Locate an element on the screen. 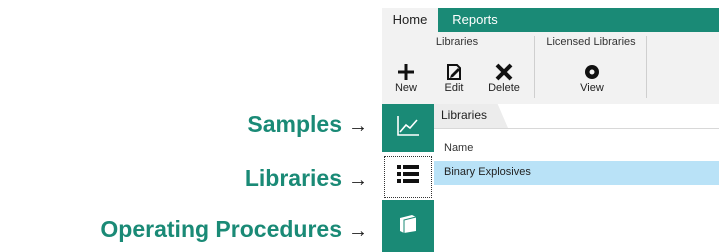  new-button: New is located at coordinates (406, 80).